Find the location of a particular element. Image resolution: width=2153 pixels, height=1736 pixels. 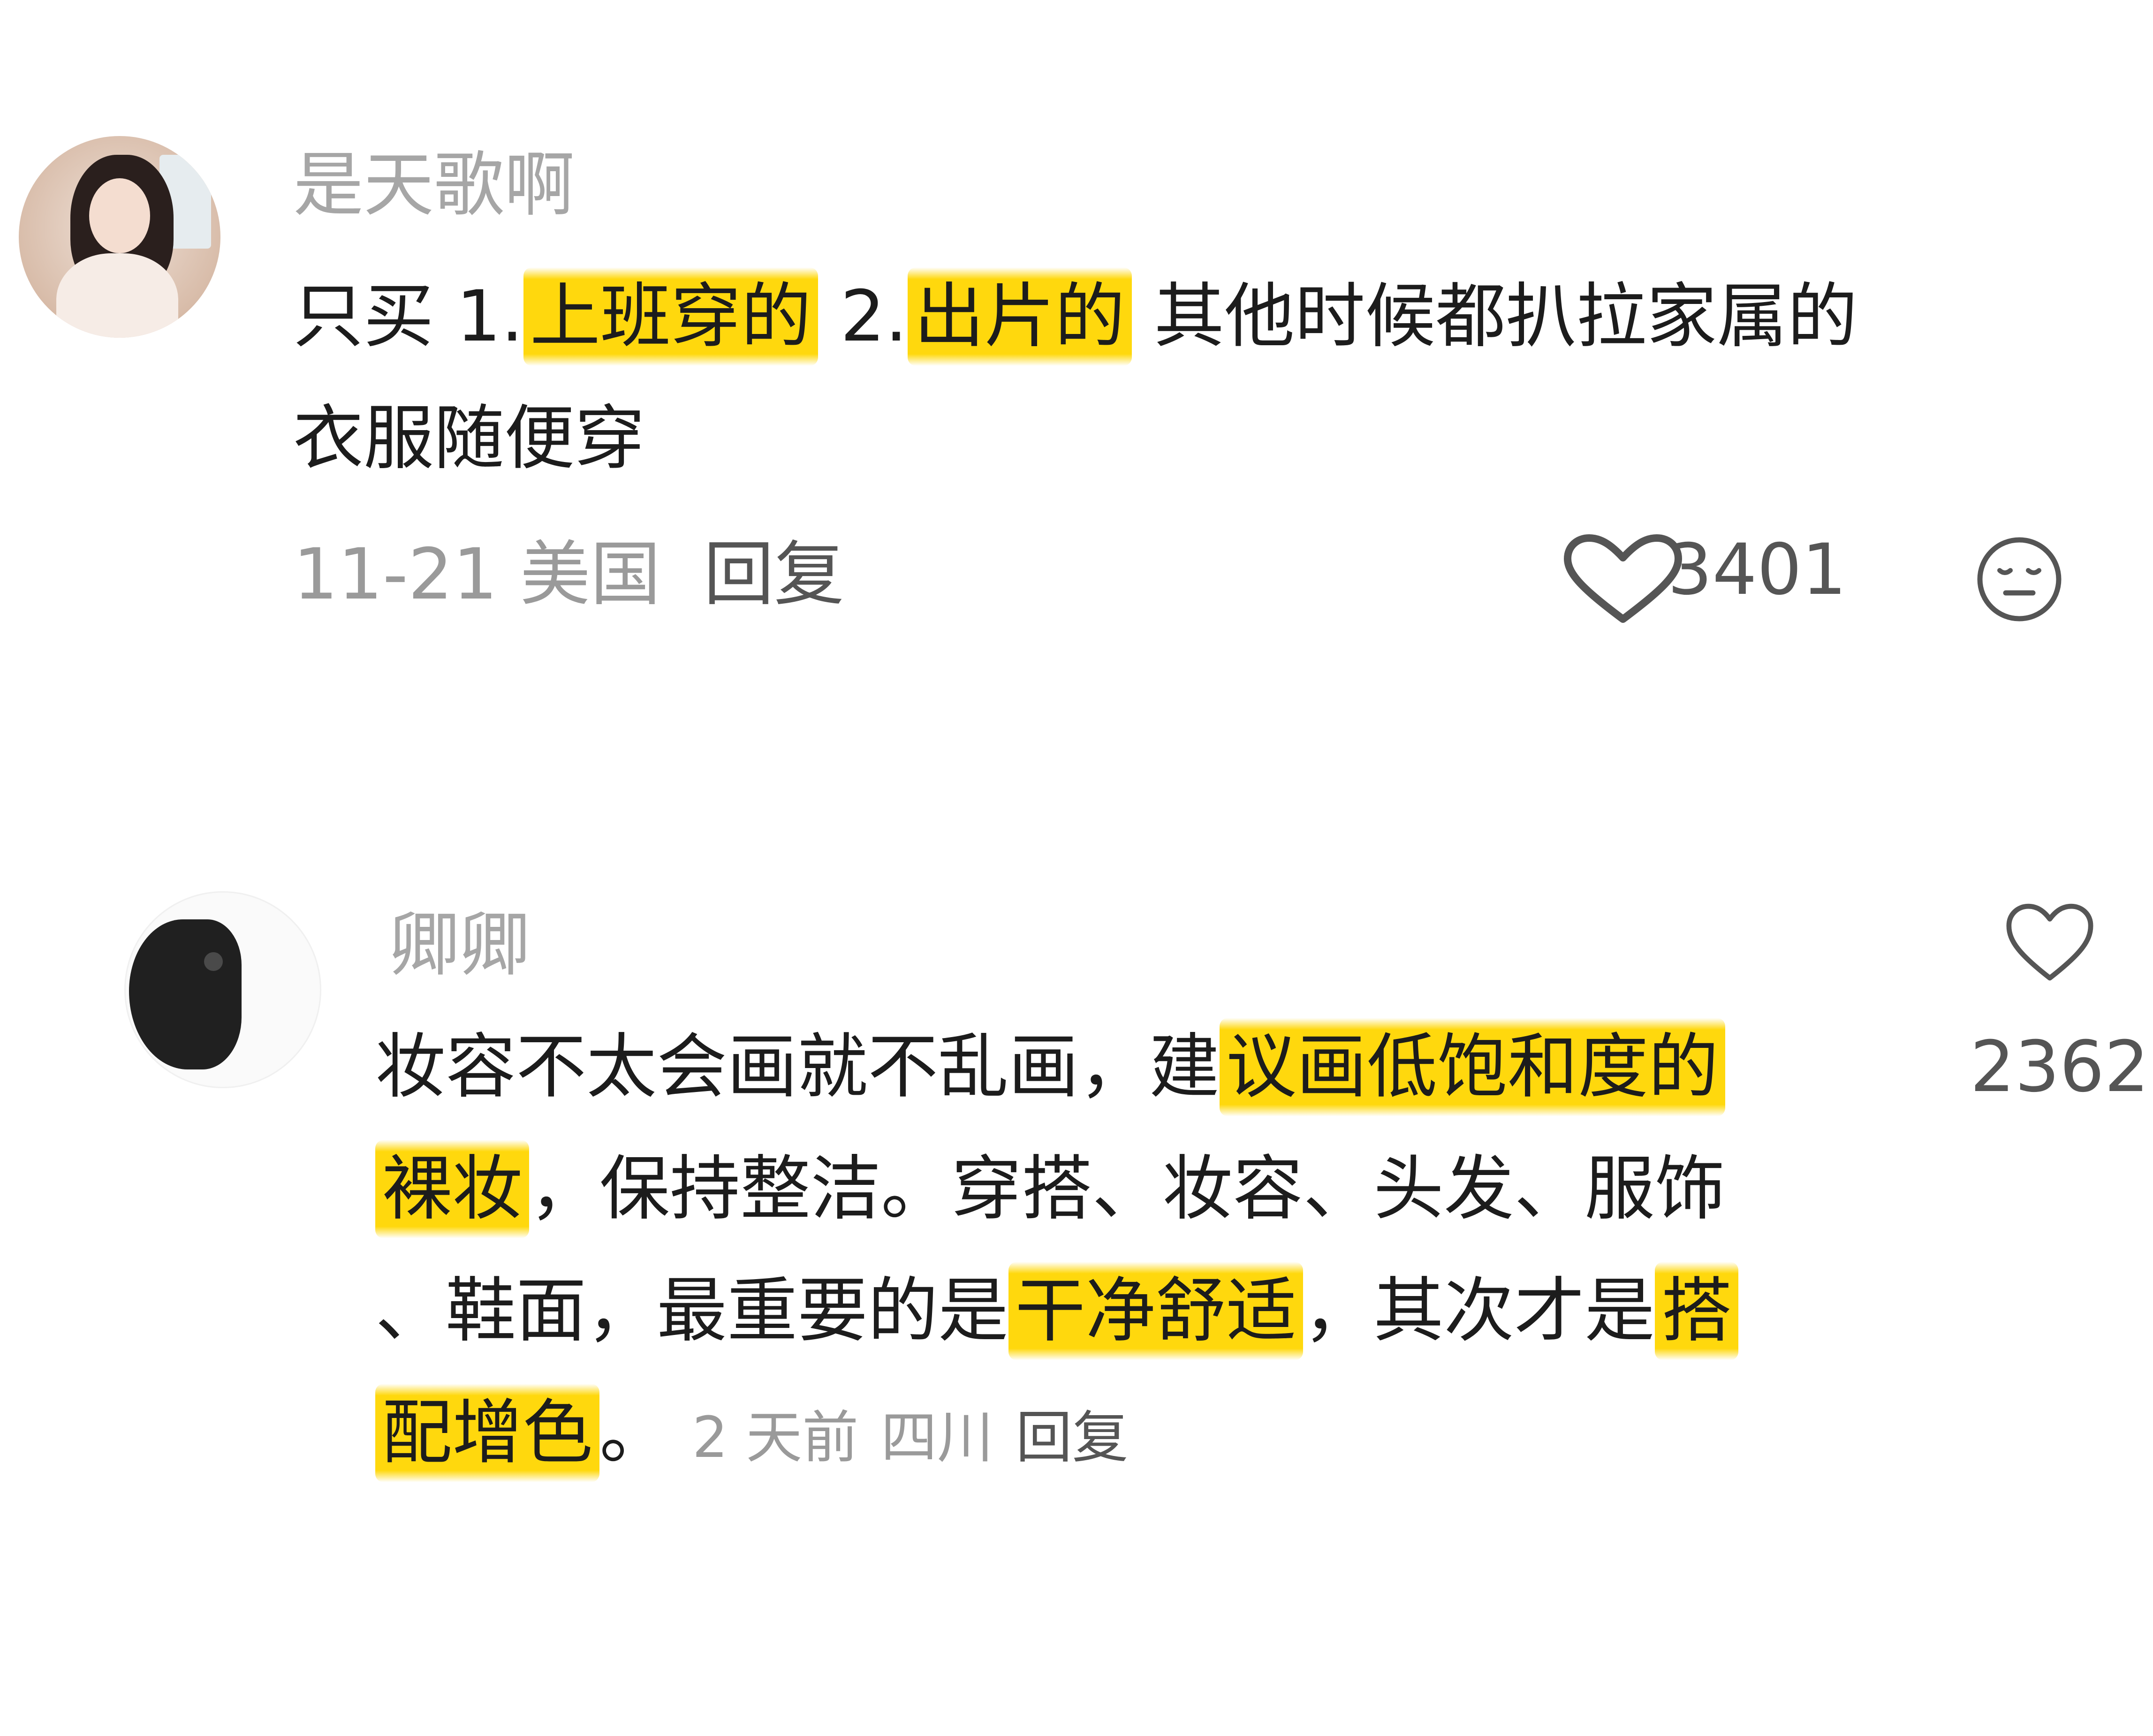

comment-text-line: 配增色。 2 天前 四川 回复 is located at coordinates (752, 1433).